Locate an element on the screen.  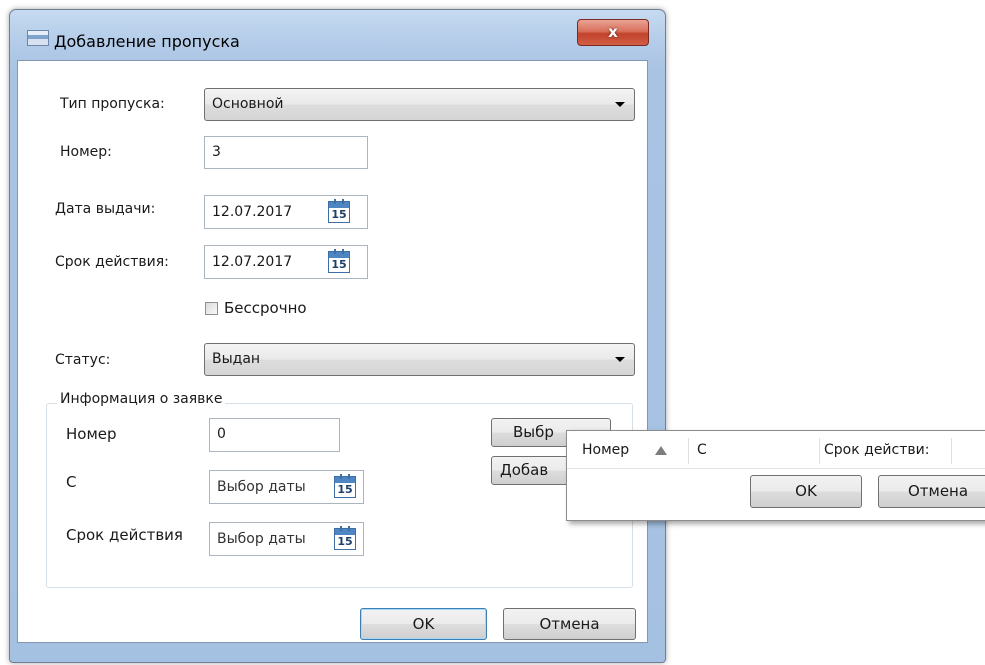
cancel-button: Отмена is located at coordinates (569, 624).